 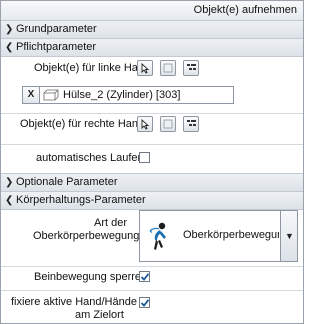 I want to click on section-label: Körperhaltungs-Parameter, so click(x=81, y=200).